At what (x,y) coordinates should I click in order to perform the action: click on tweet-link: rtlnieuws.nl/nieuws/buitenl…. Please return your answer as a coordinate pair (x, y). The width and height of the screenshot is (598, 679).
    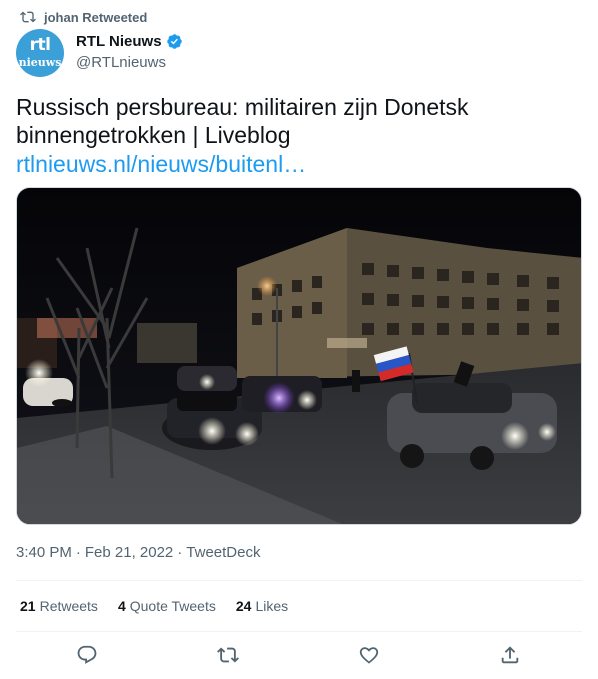
    Looking at the image, I should click on (161, 164).